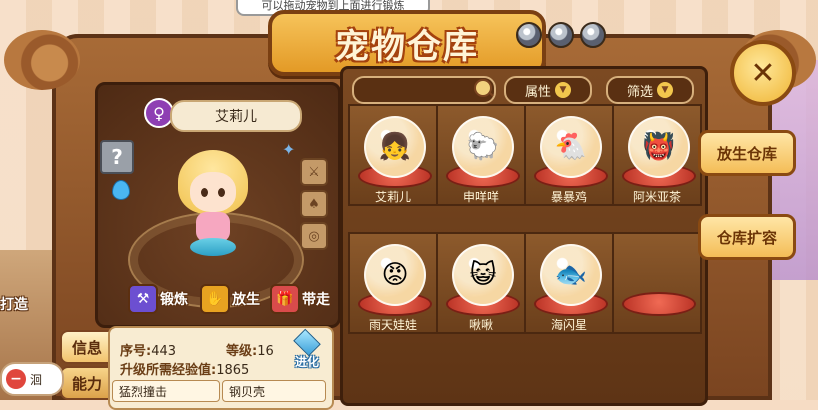  Describe the element at coordinates (314, 204) in the screenshot. I see `shell-tool-icon: ♠` at that location.